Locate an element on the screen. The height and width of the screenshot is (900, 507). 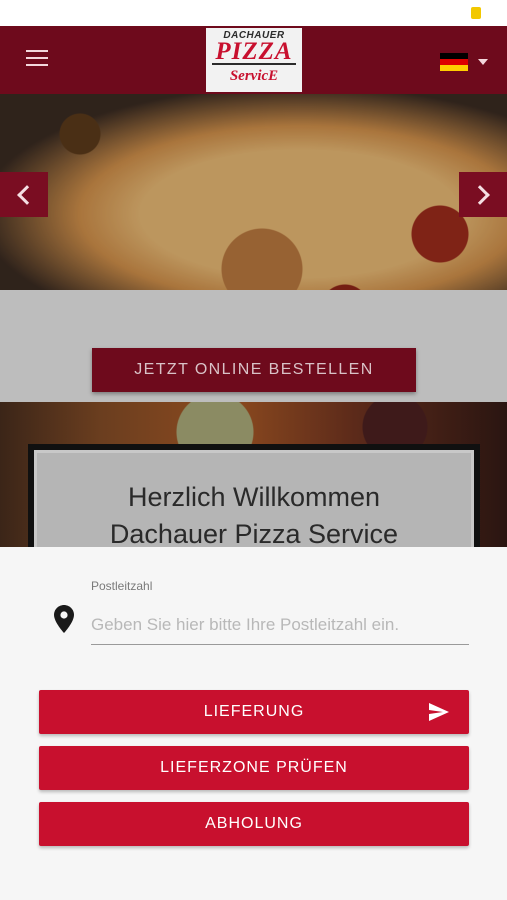
chevron-right-icon is located at coordinates (480, 194).